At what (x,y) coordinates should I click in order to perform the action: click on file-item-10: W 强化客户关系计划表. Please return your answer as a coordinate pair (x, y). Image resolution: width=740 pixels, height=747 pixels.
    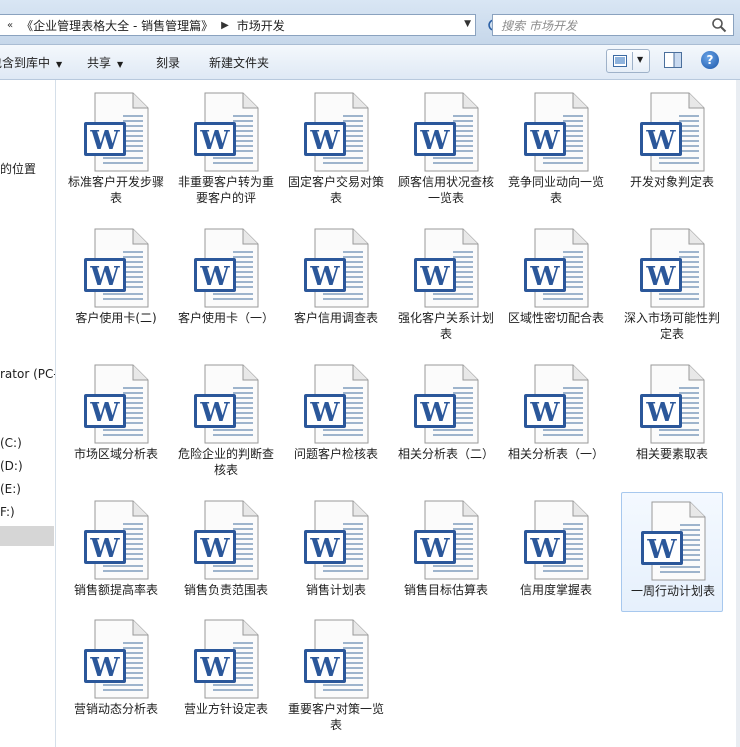
    Looking at the image, I should click on (446, 280).